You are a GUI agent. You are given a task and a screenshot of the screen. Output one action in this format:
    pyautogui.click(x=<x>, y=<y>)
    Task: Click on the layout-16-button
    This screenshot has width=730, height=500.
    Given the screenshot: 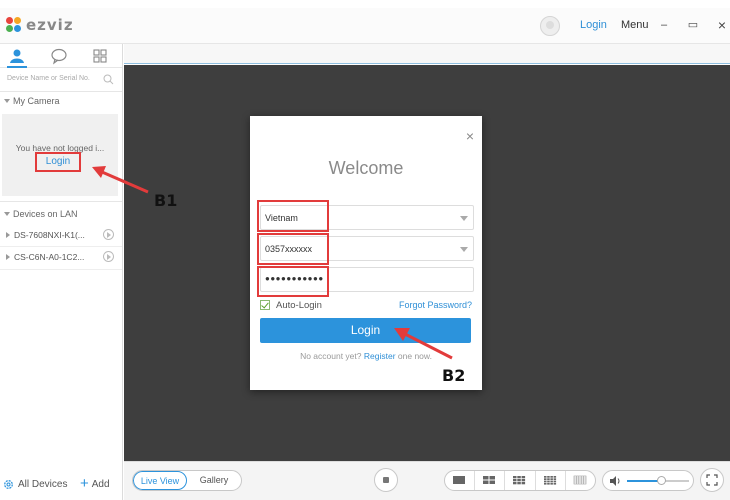 What is the action you would take?
    pyautogui.click(x=551, y=480)
    